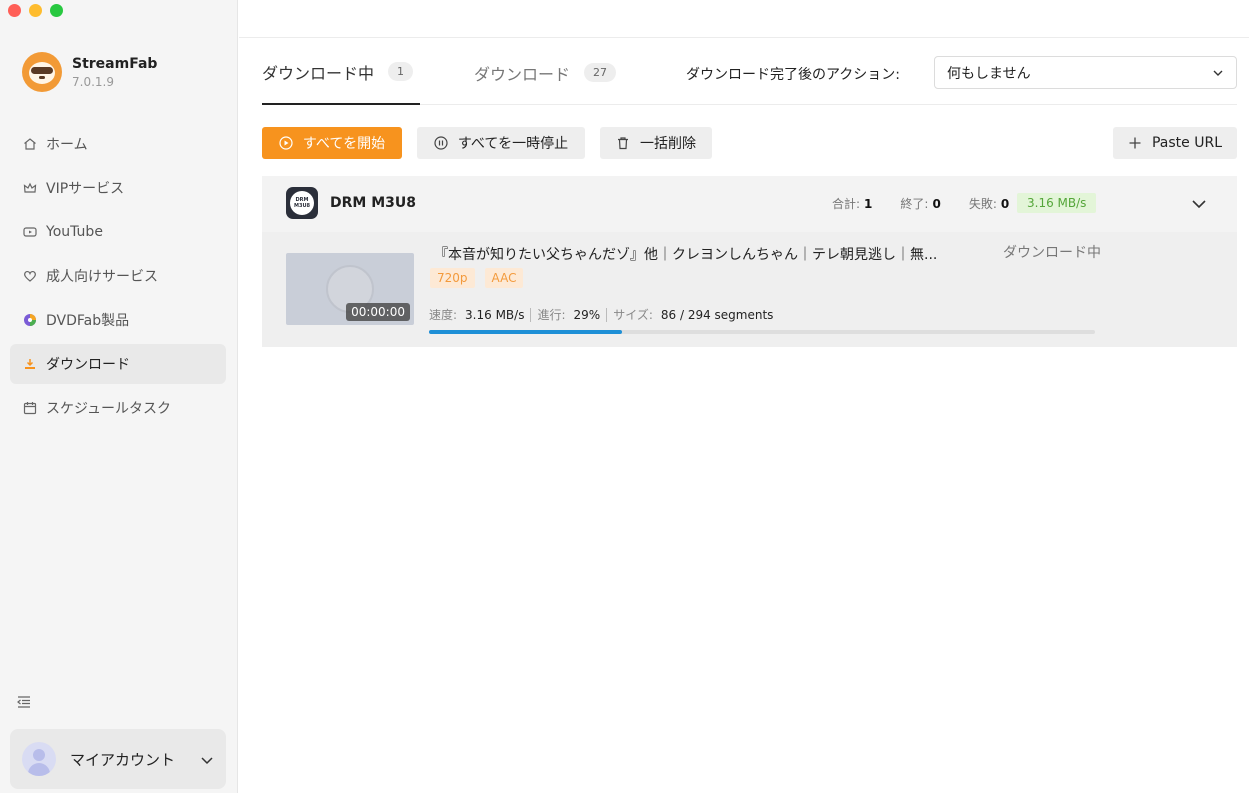 This screenshot has width=1249, height=793. What do you see at coordinates (56, 10) in the screenshot?
I see `zoom-window-button` at bounding box center [56, 10].